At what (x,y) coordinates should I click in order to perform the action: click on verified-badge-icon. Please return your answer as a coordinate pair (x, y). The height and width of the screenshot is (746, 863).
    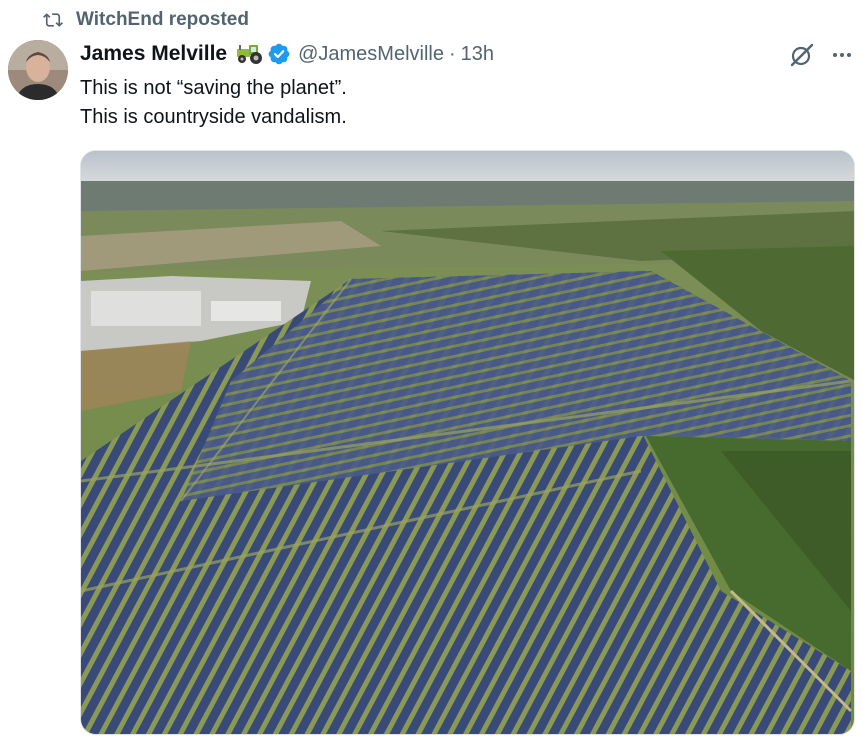
    Looking at the image, I should click on (279, 54).